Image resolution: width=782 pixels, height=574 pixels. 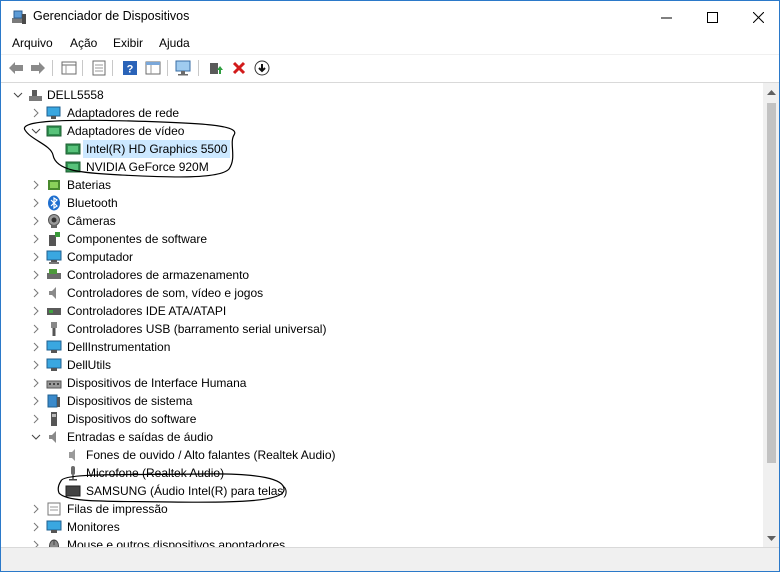 What do you see at coordinates (19, 17) in the screenshot?
I see `device-manager-app-icon` at bounding box center [19, 17].